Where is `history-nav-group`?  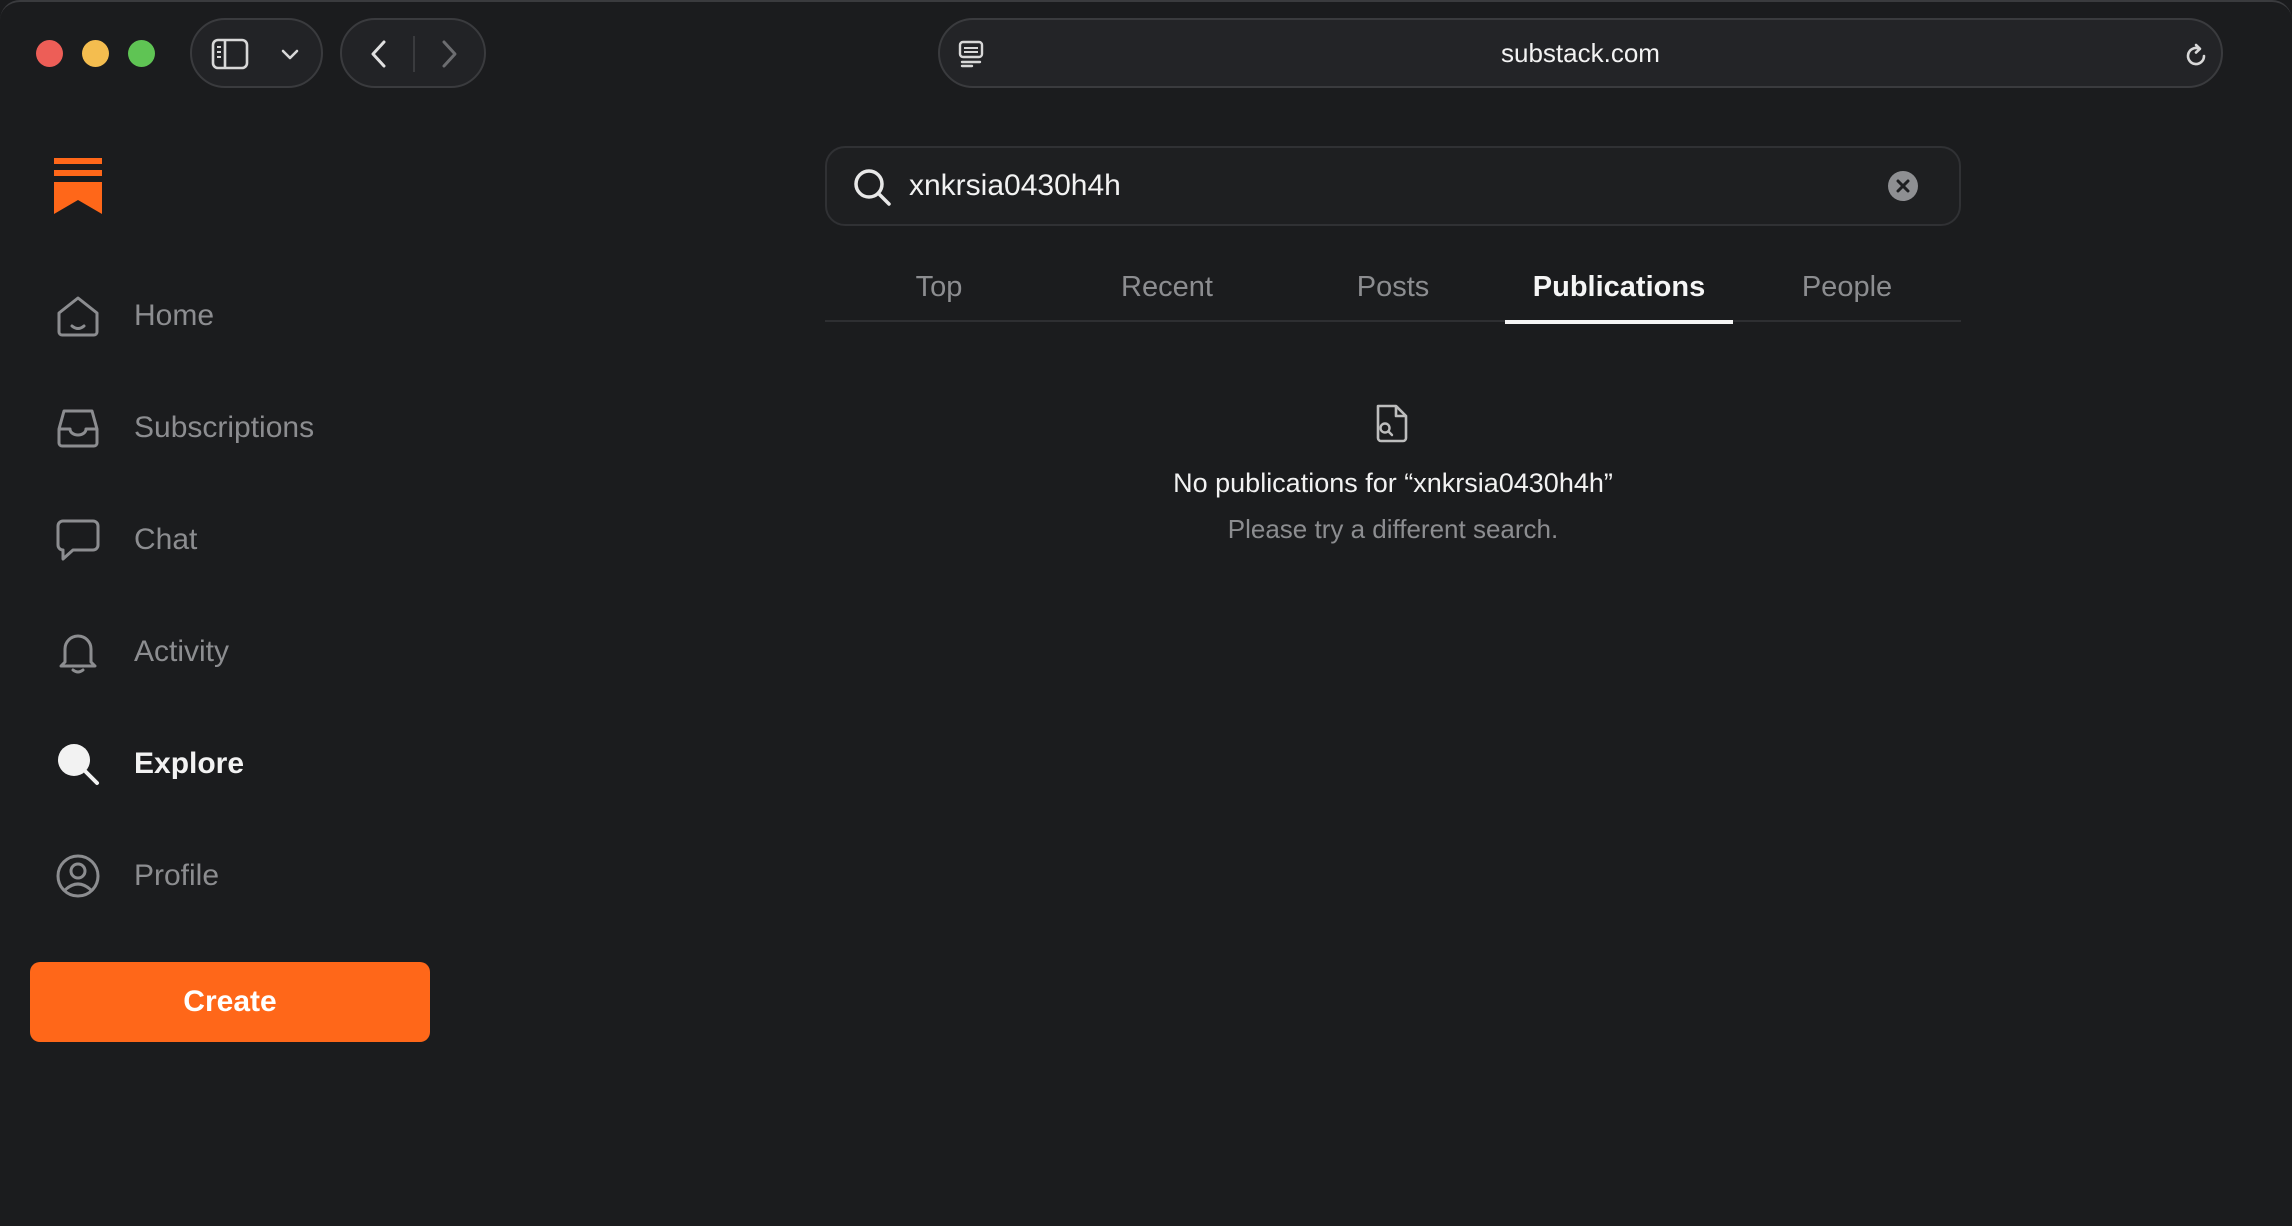
history-nav-group is located at coordinates (413, 53).